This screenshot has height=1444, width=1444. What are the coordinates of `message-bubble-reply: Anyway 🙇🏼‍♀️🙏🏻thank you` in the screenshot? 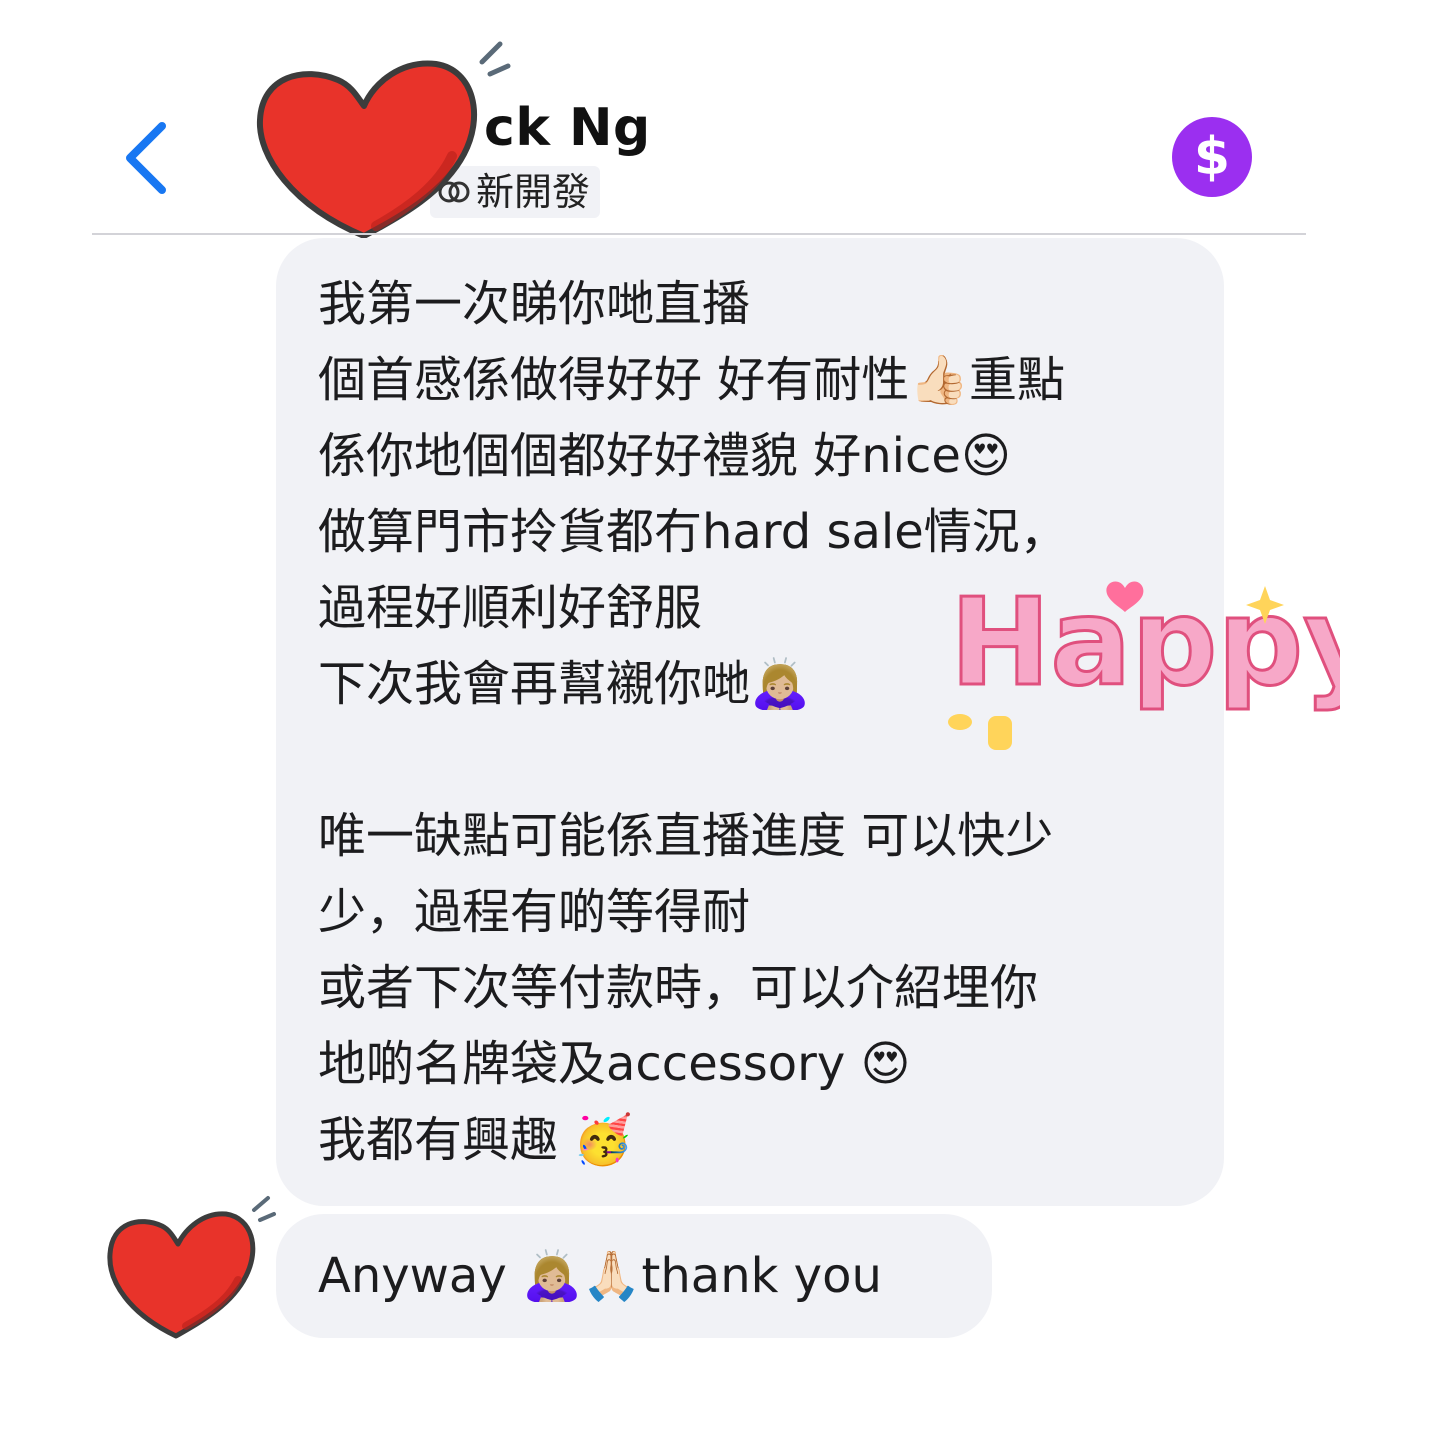 It's located at (634, 1276).